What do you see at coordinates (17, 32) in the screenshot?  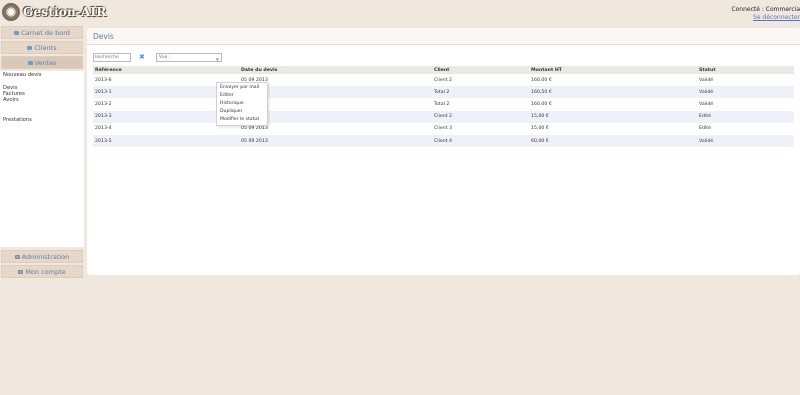 I see `monitor-icon` at bounding box center [17, 32].